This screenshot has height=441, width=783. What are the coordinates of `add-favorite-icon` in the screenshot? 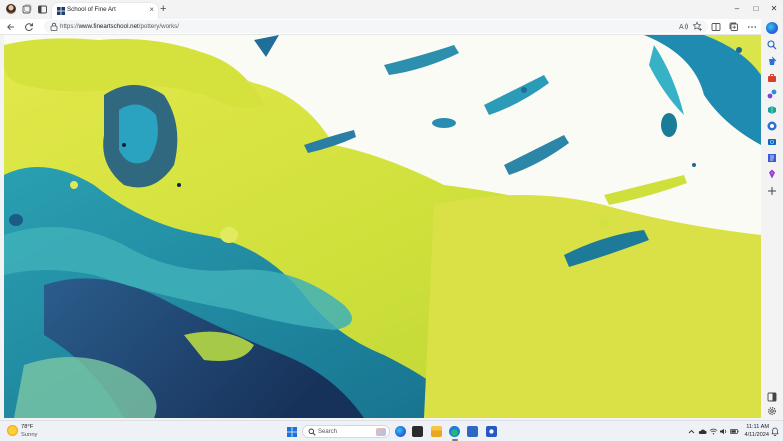 It's located at (697, 26).